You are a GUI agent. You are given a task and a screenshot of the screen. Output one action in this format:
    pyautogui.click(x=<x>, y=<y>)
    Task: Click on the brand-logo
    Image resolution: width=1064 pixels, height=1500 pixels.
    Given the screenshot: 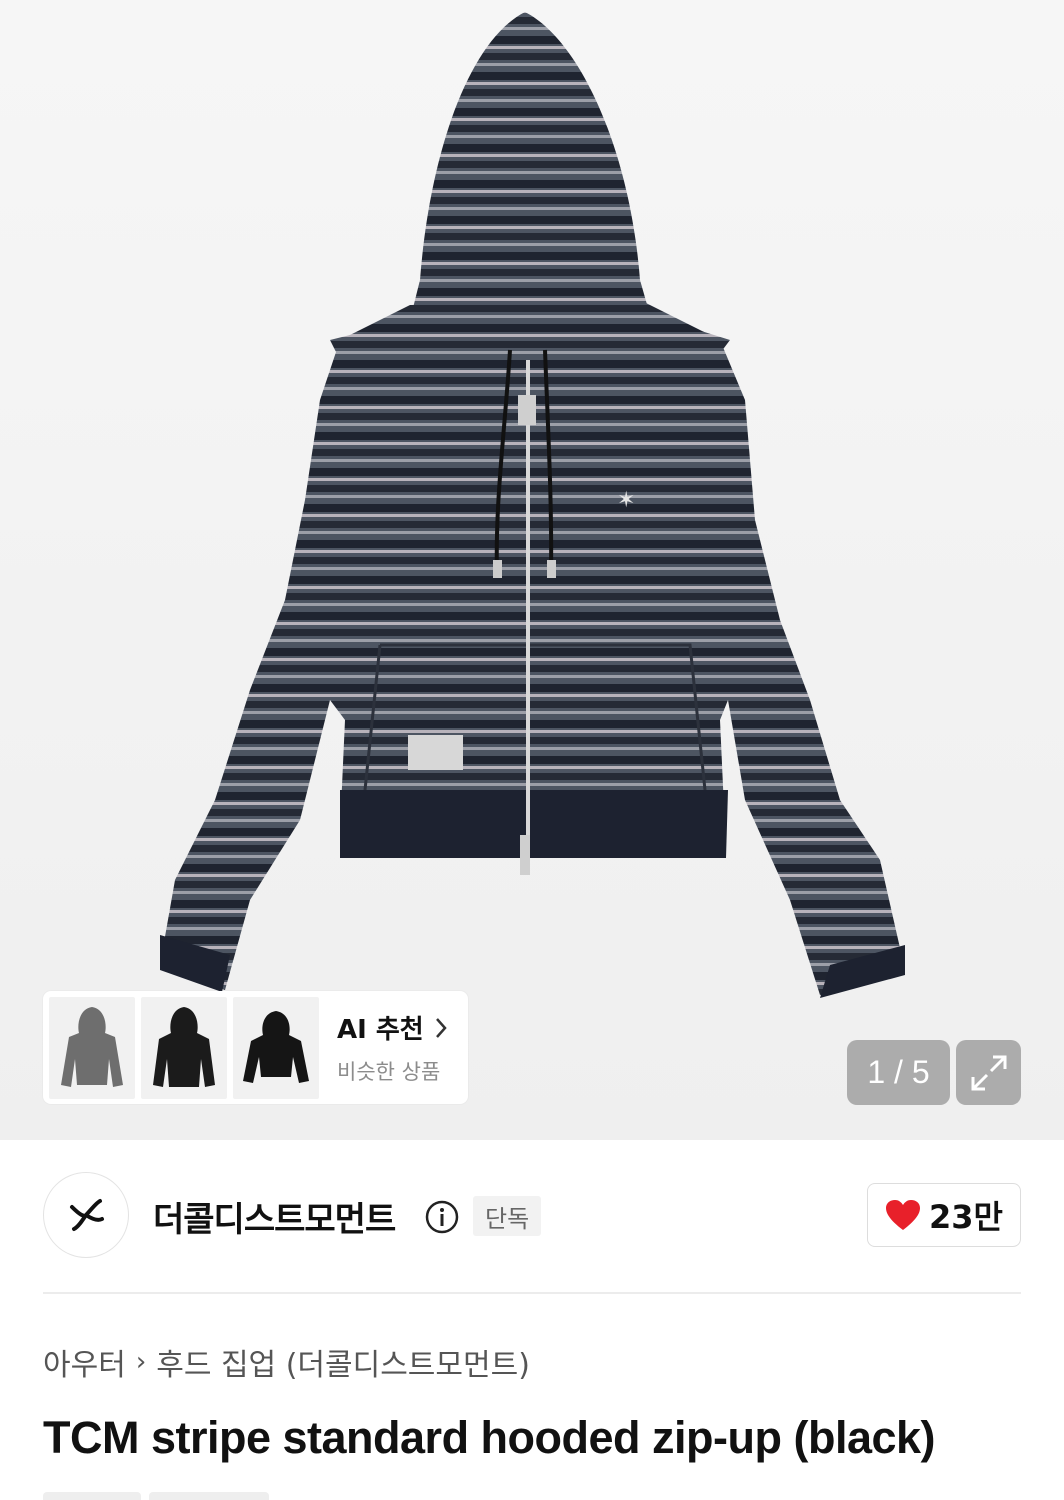 What is the action you would take?
    pyautogui.click(x=86, y=1215)
    